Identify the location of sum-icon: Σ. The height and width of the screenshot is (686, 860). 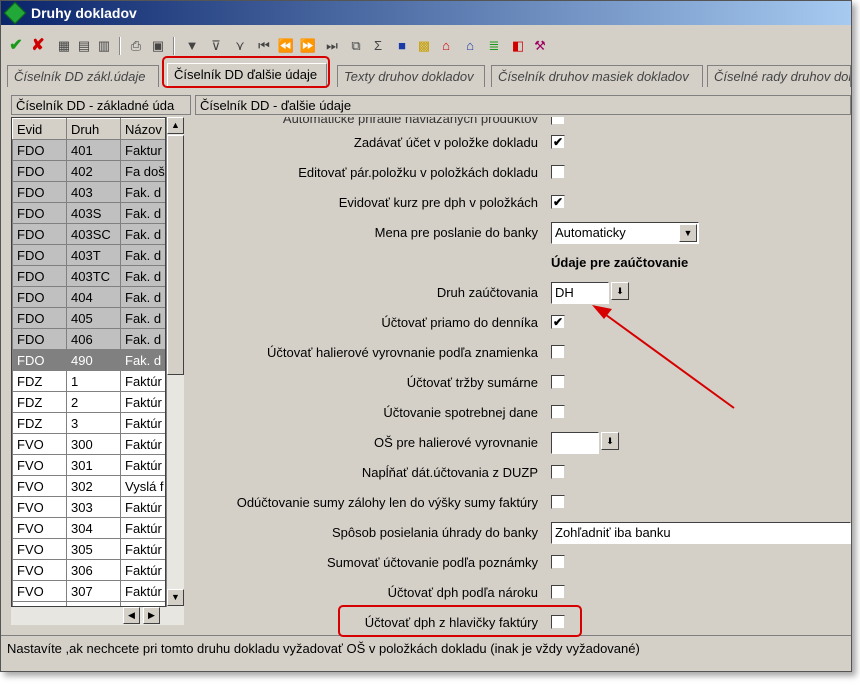
(378, 46).